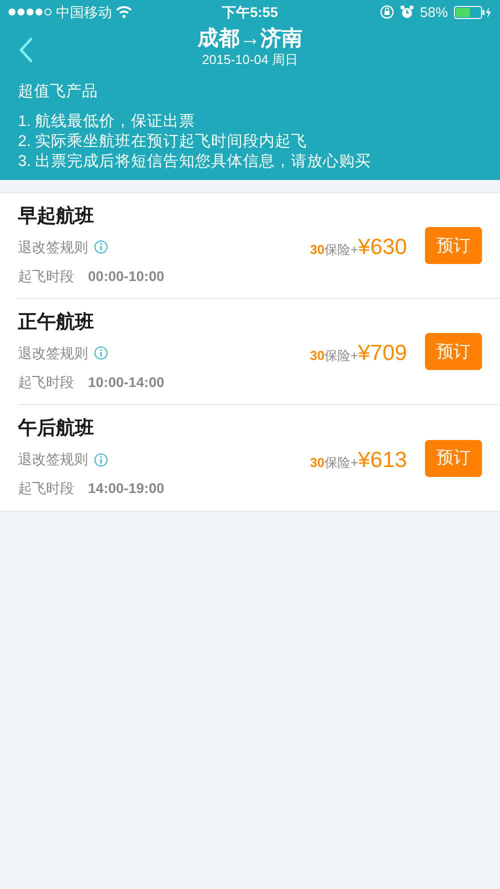 The height and width of the screenshot is (889, 500). What do you see at coordinates (126, 488) in the screenshot?
I see `time-range: 14:00-19:00` at bounding box center [126, 488].